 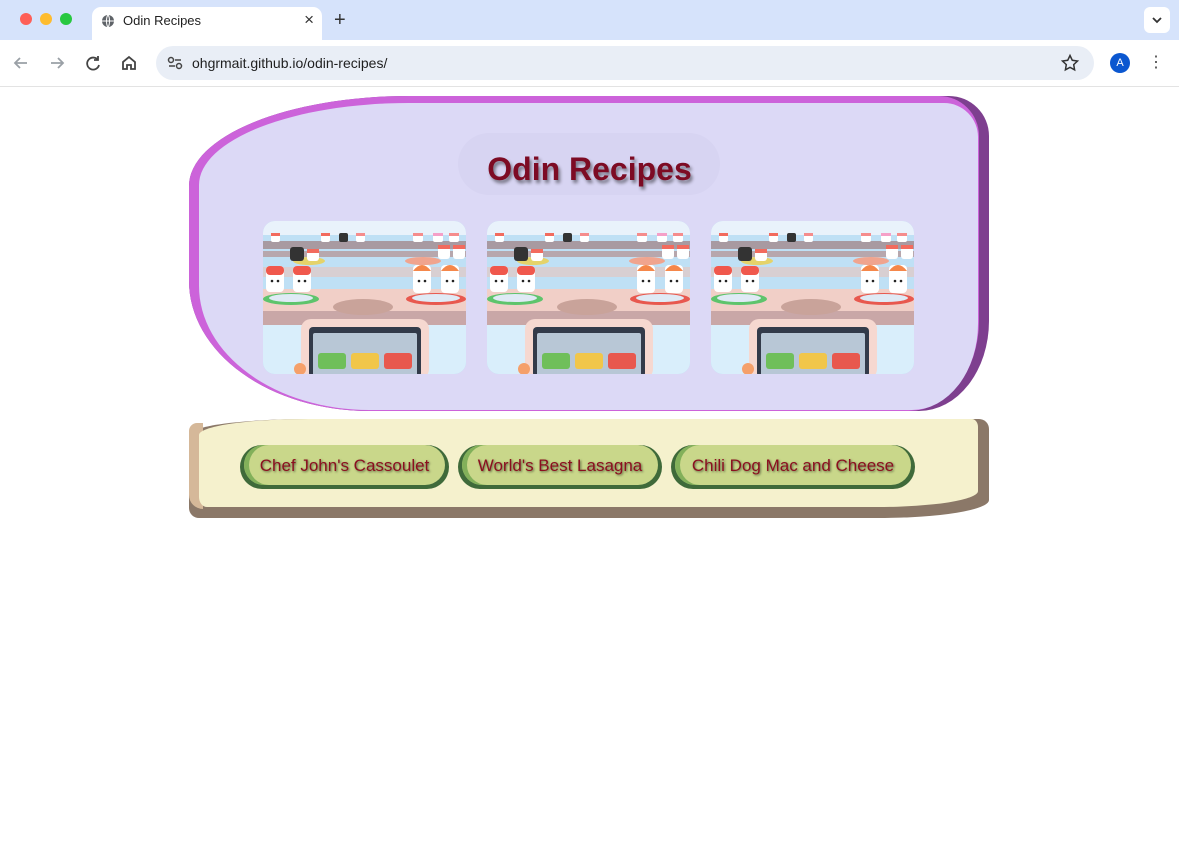 I want to click on recipe-link-cassoulet: Chef John's Cassoulet, so click(x=344, y=467).